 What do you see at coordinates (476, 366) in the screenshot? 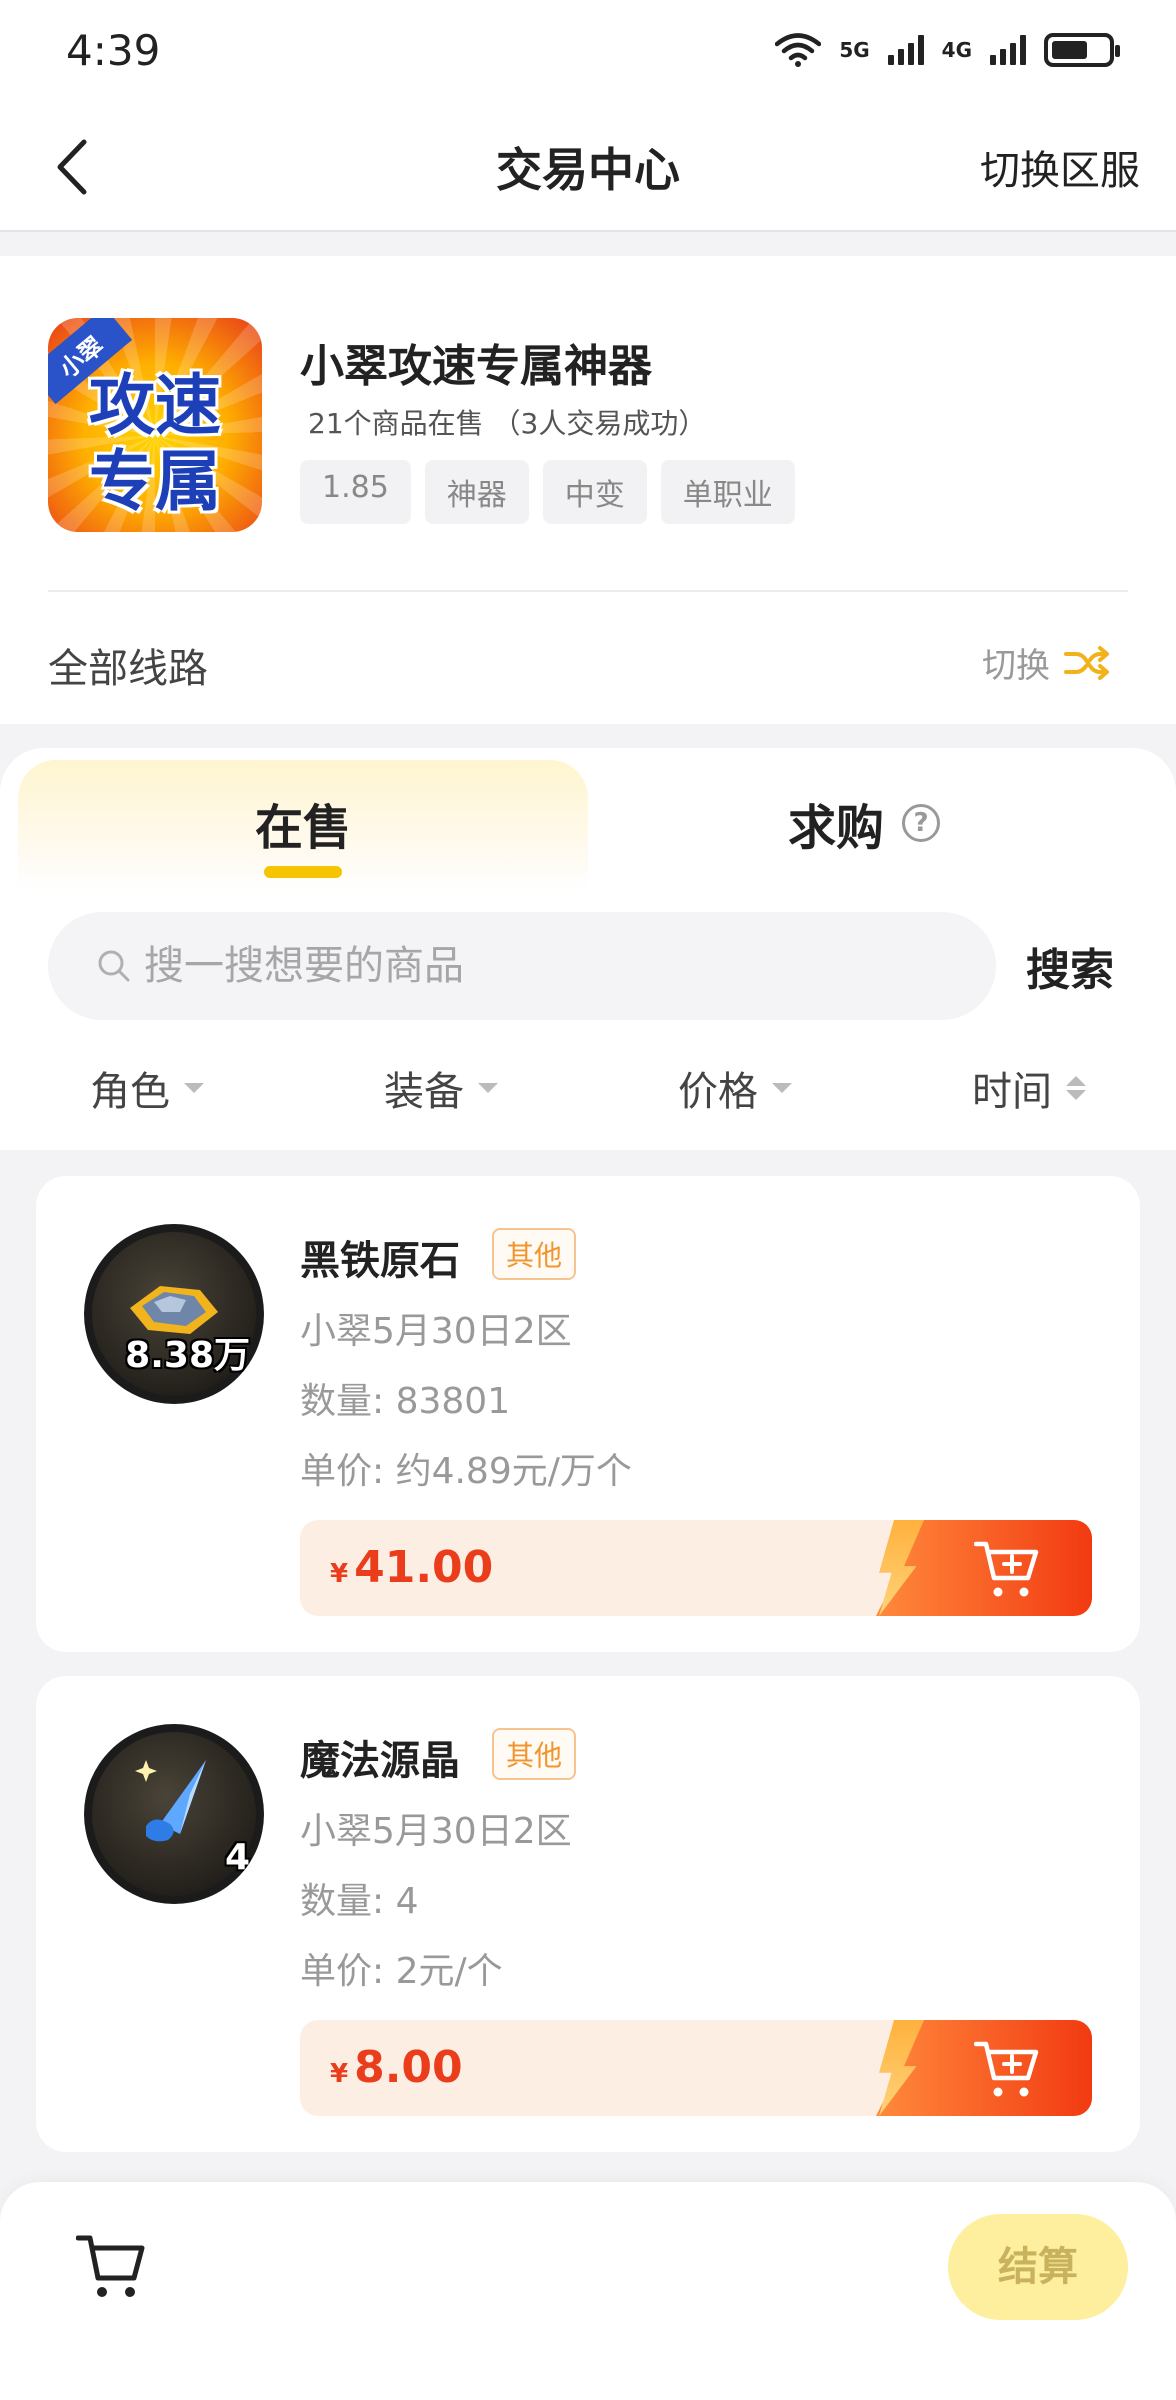
I see `game-name: 小翠攻速专属神器` at bounding box center [476, 366].